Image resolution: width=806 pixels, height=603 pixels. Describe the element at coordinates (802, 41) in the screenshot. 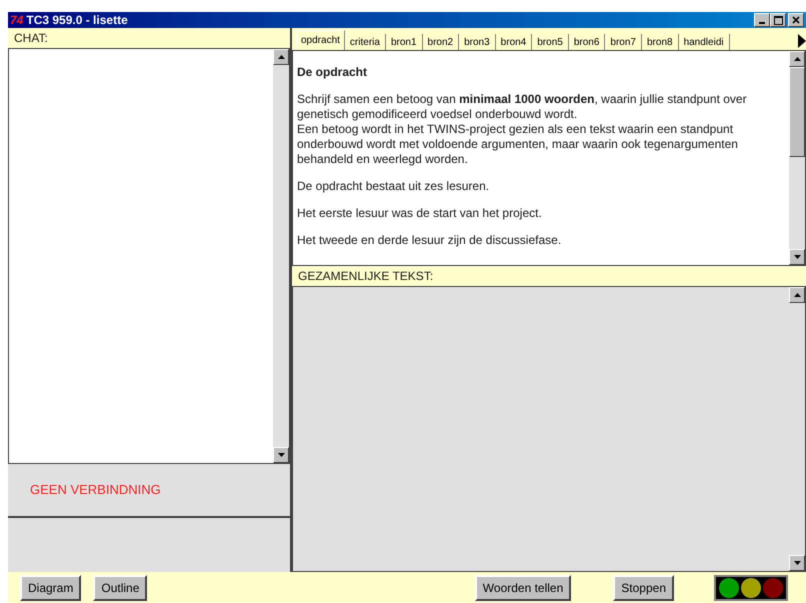

I see `tab-scroll-right-icon` at that location.